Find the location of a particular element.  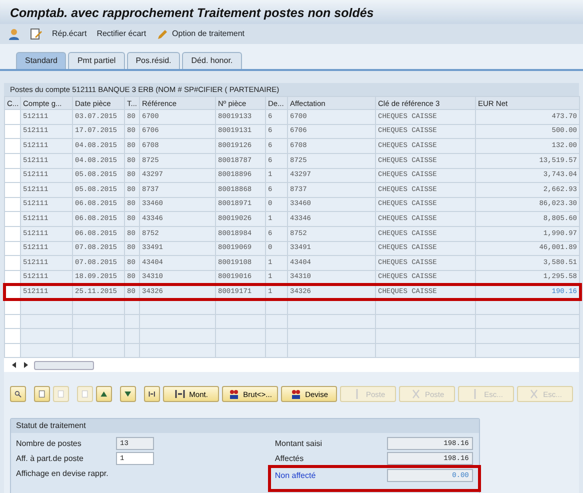

bracket-icon is located at coordinates (180, 394).